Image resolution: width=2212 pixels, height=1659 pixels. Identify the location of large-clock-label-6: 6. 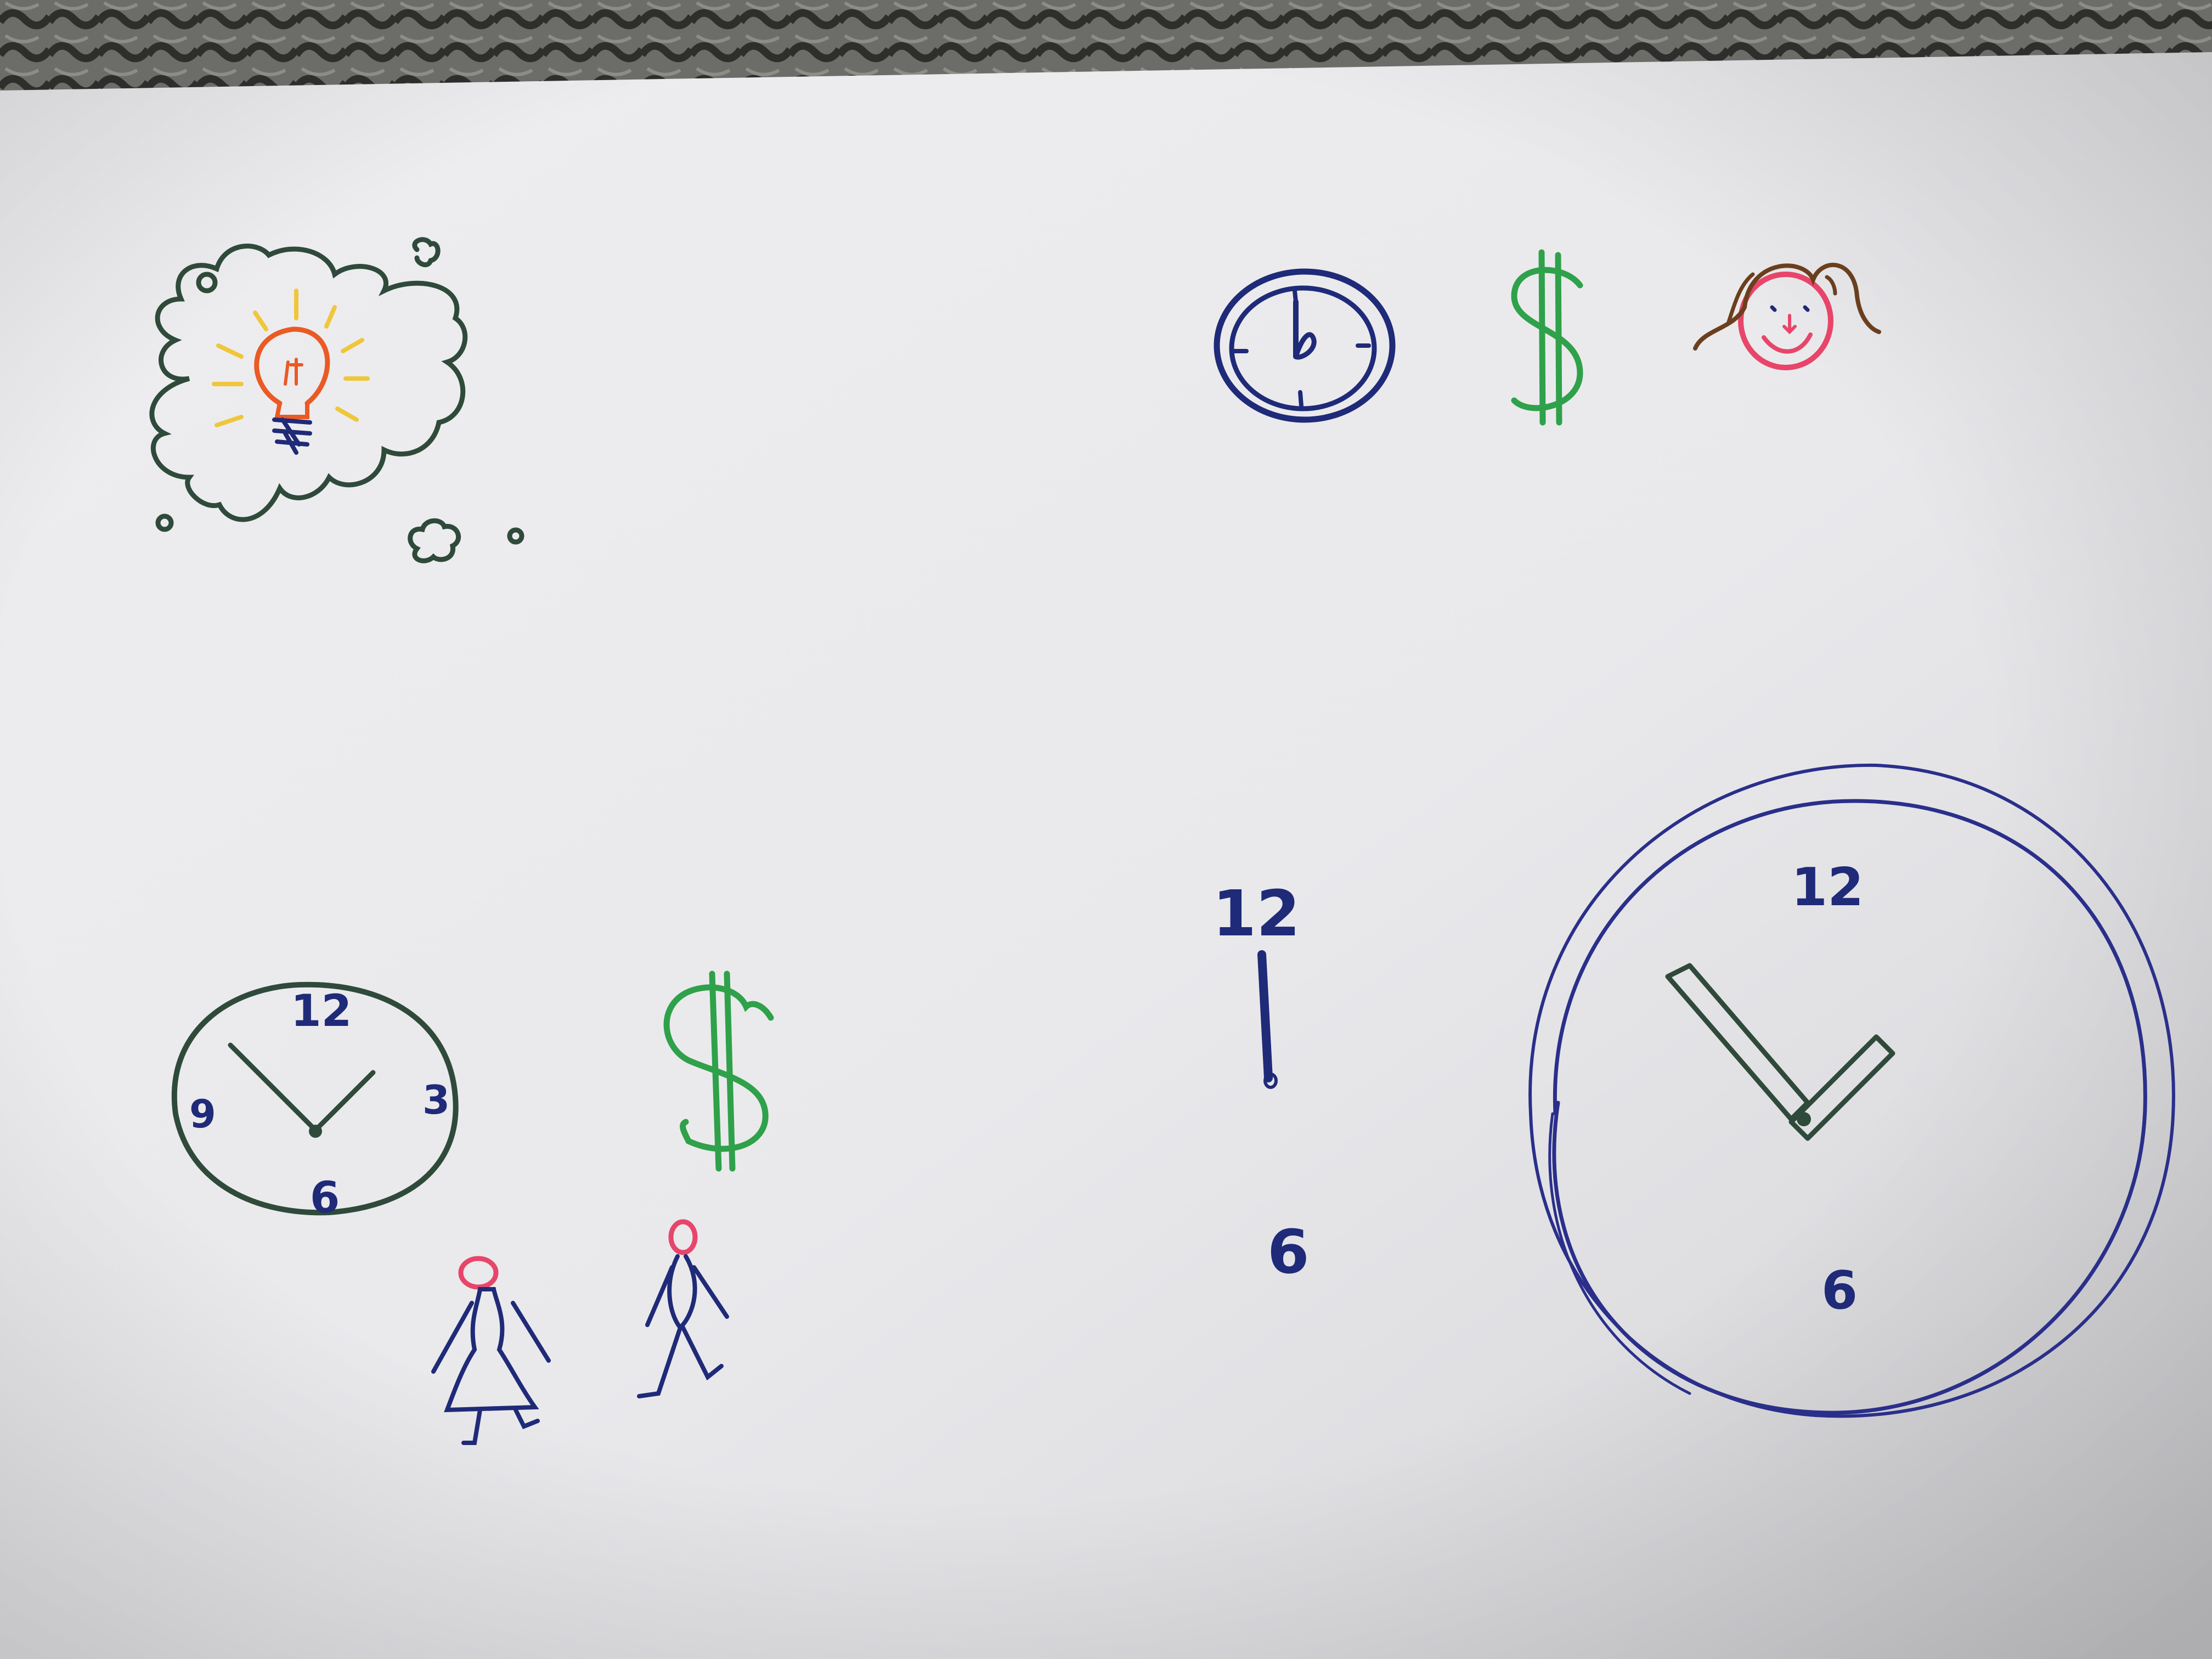
(1840, 1291).